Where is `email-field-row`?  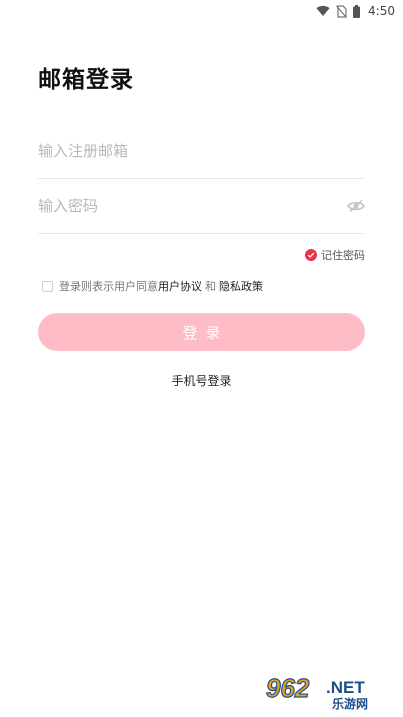
email-field-row is located at coordinates (201, 151).